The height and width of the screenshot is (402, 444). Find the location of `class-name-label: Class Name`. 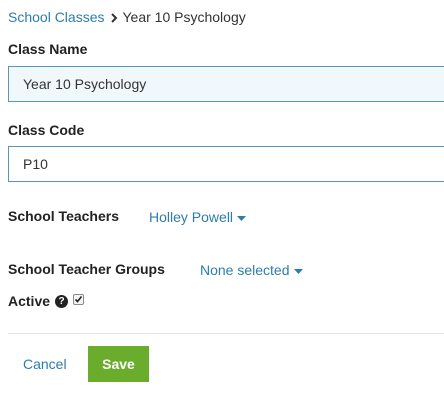

class-name-label: Class Name is located at coordinates (48, 49).